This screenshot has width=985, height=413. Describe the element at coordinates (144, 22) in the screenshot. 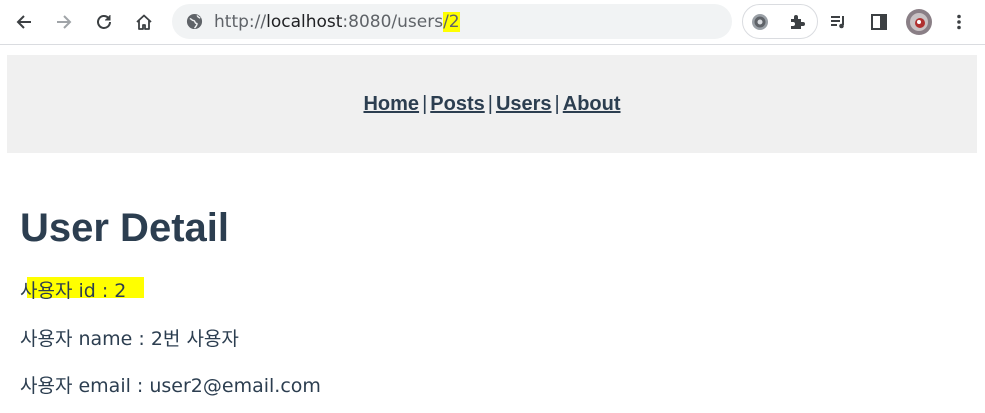

I see `home-icon` at that location.